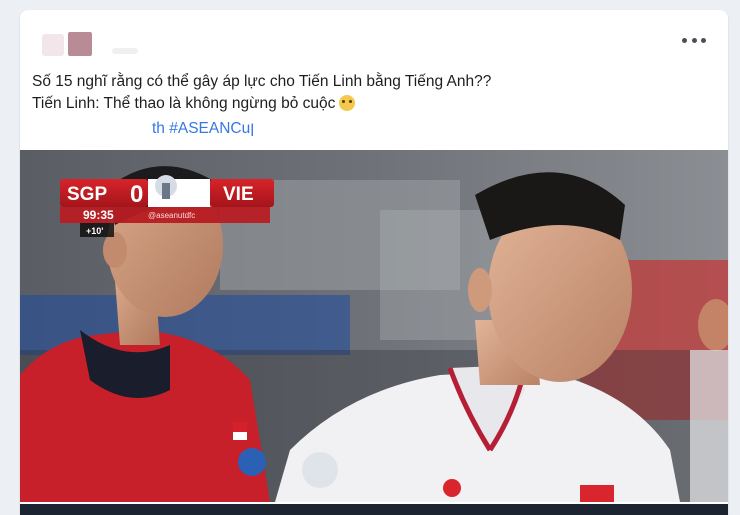 This screenshot has height=515, width=740. I want to click on background-player-shirt, so click(709, 426).